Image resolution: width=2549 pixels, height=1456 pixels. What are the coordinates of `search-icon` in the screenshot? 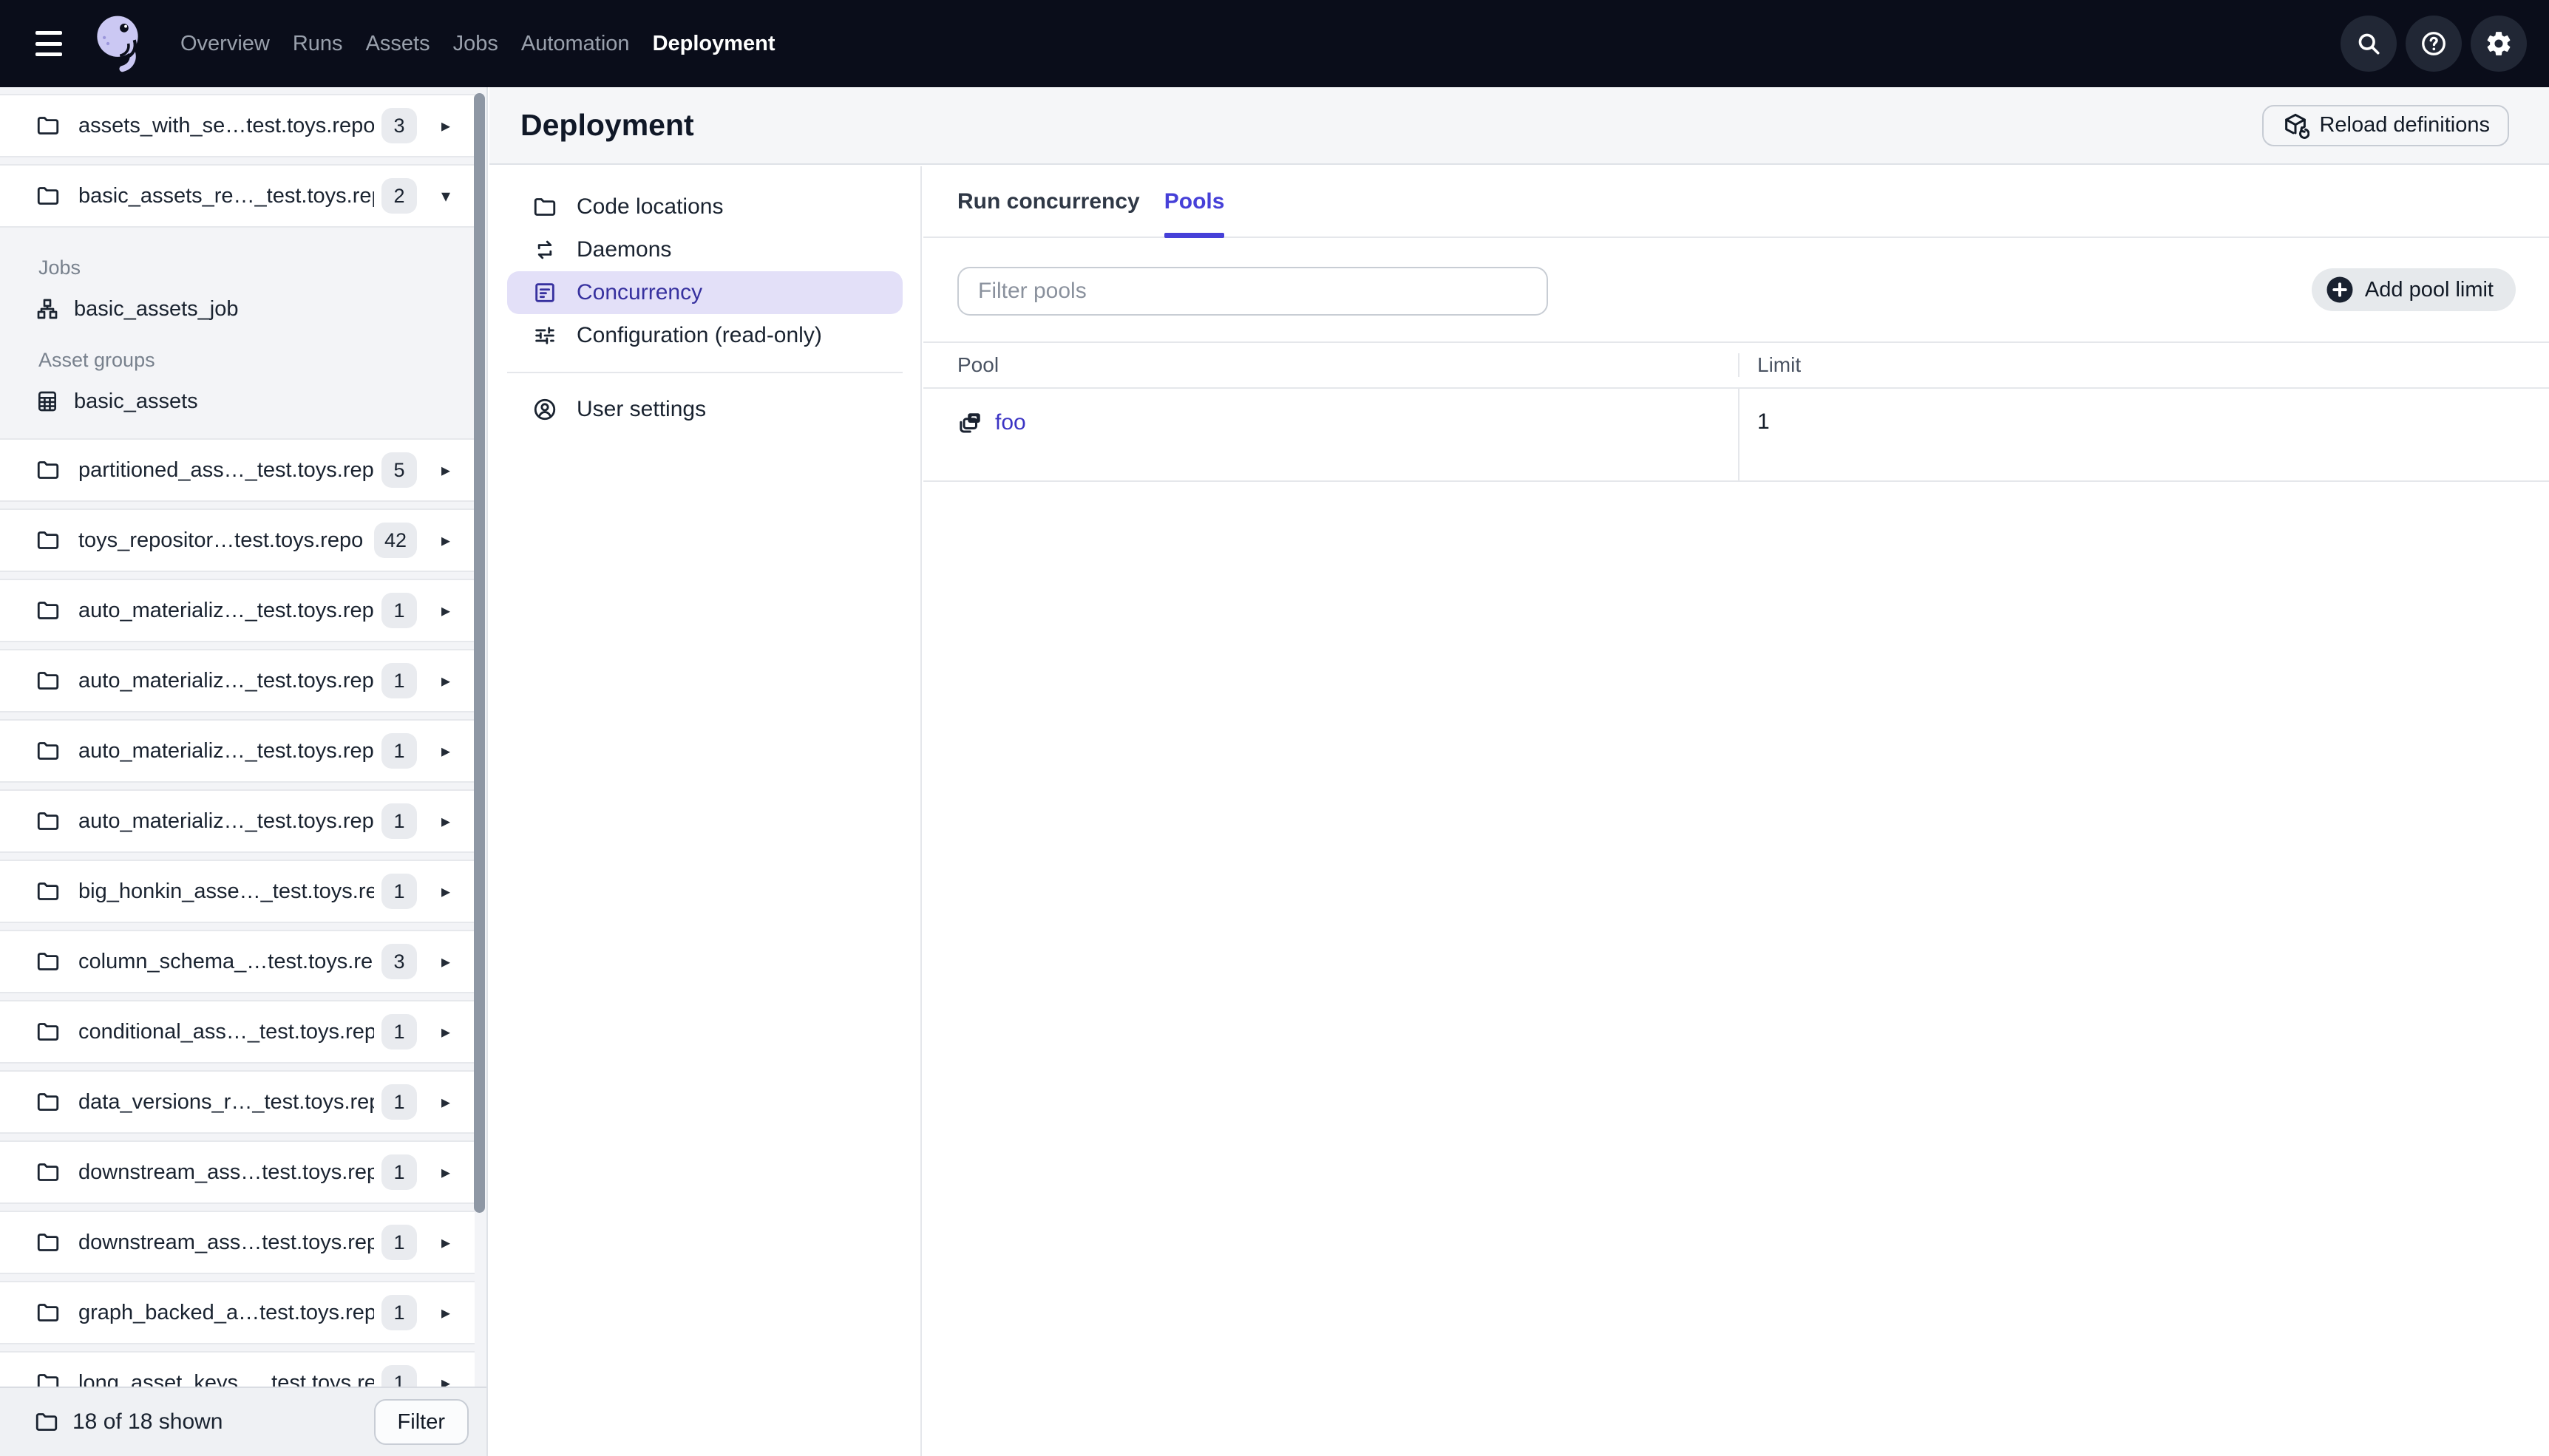 It's located at (2369, 44).